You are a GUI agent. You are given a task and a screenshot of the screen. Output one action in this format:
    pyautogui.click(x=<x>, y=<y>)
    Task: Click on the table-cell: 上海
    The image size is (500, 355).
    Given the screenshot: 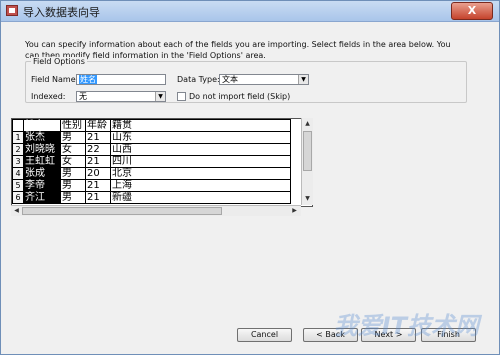 What is the action you would take?
    pyautogui.click(x=200, y=185)
    